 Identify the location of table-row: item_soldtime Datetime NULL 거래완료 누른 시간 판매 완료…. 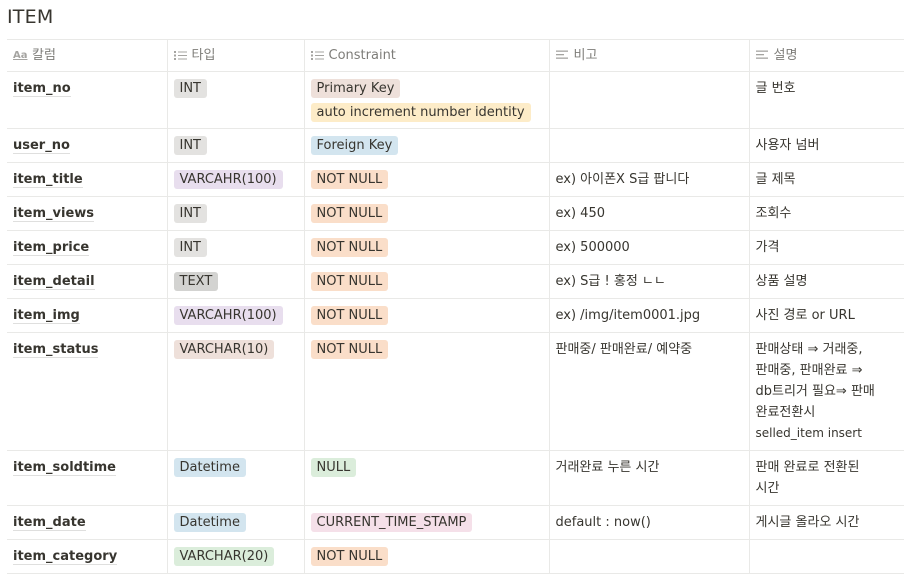
(455, 478).